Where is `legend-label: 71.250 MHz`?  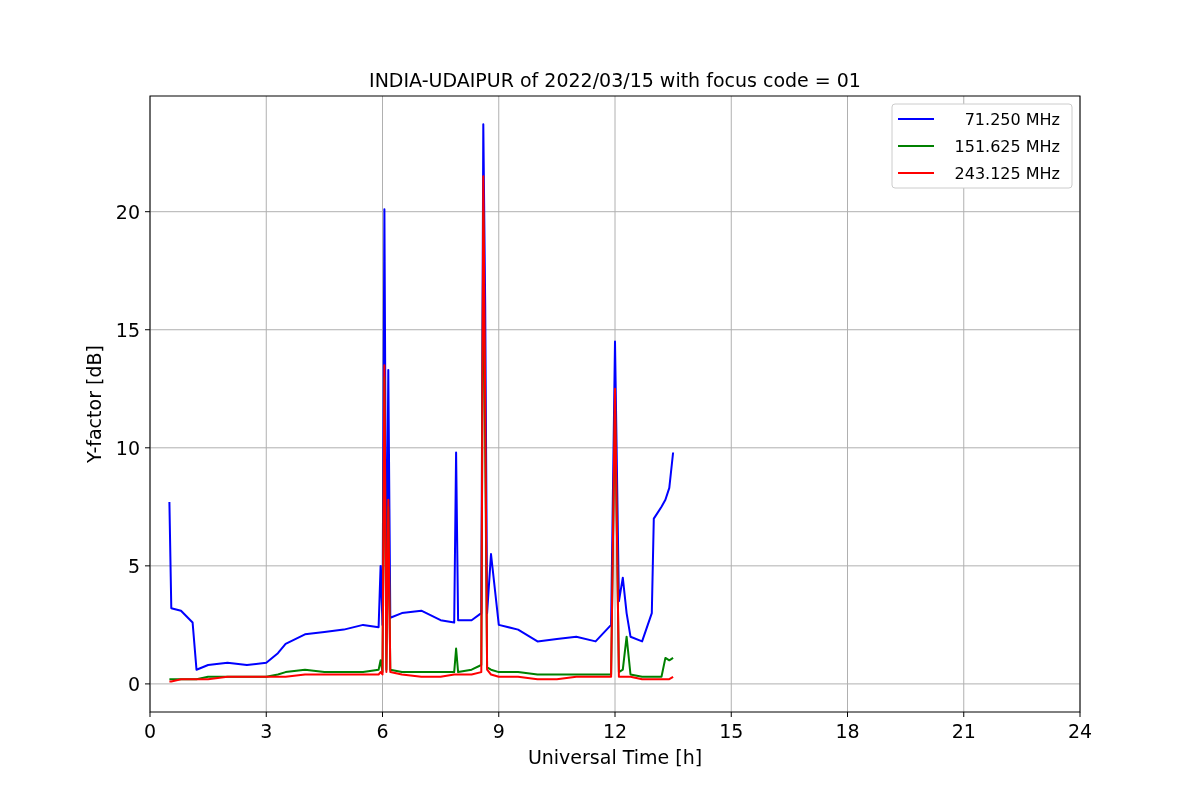 legend-label: 71.250 MHz is located at coordinates (1012, 119).